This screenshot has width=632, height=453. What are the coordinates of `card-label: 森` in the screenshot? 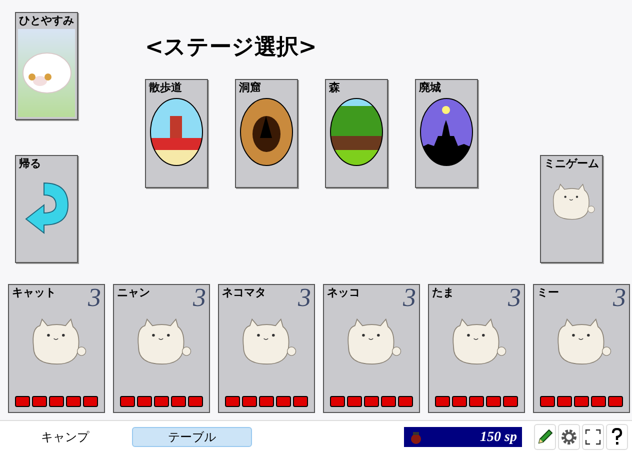 It's located at (334, 87).